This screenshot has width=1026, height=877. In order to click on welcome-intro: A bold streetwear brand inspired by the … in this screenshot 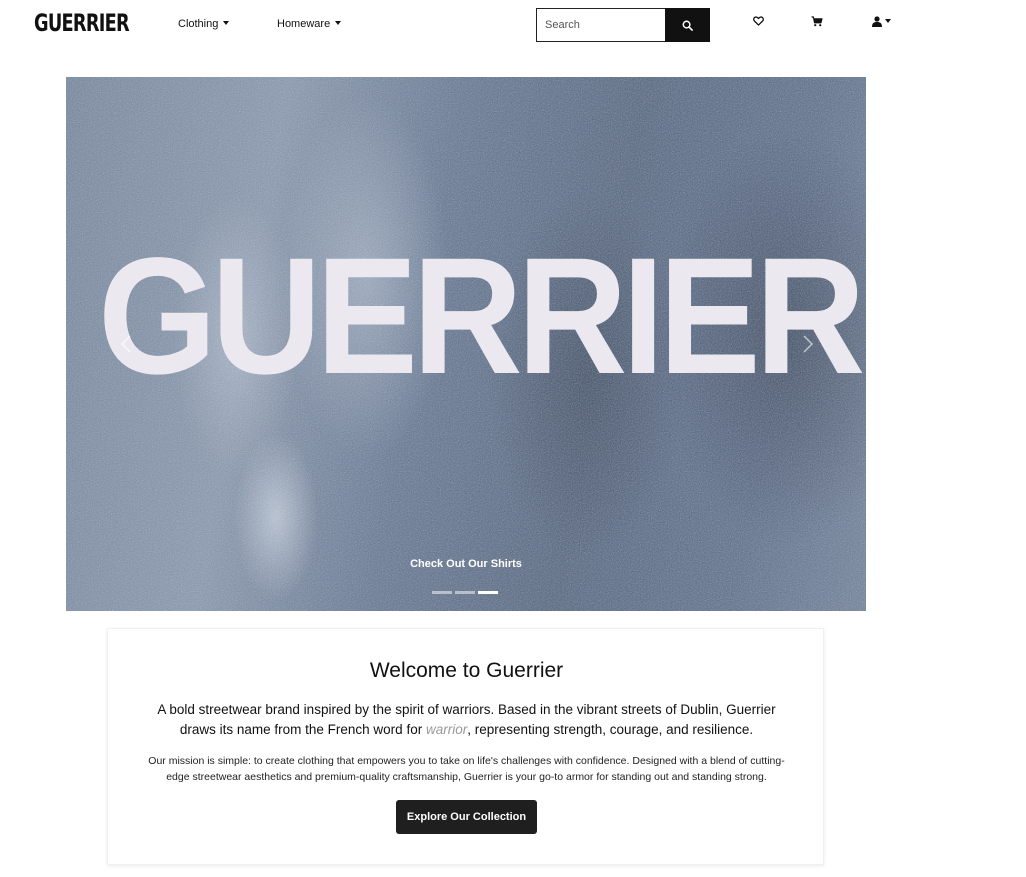, I will do `click(466, 720)`.